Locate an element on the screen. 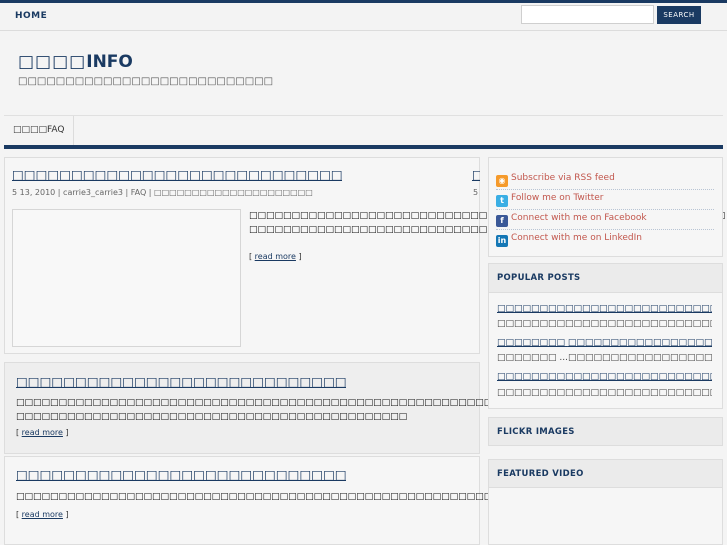  facebook-icon: f is located at coordinates (502, 221).